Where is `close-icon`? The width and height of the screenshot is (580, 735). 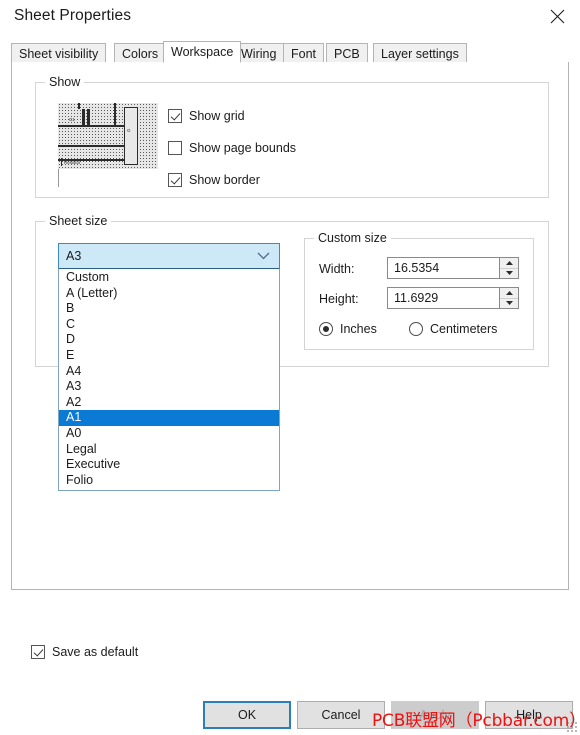 close-icon is located at coordinates (557, 16).